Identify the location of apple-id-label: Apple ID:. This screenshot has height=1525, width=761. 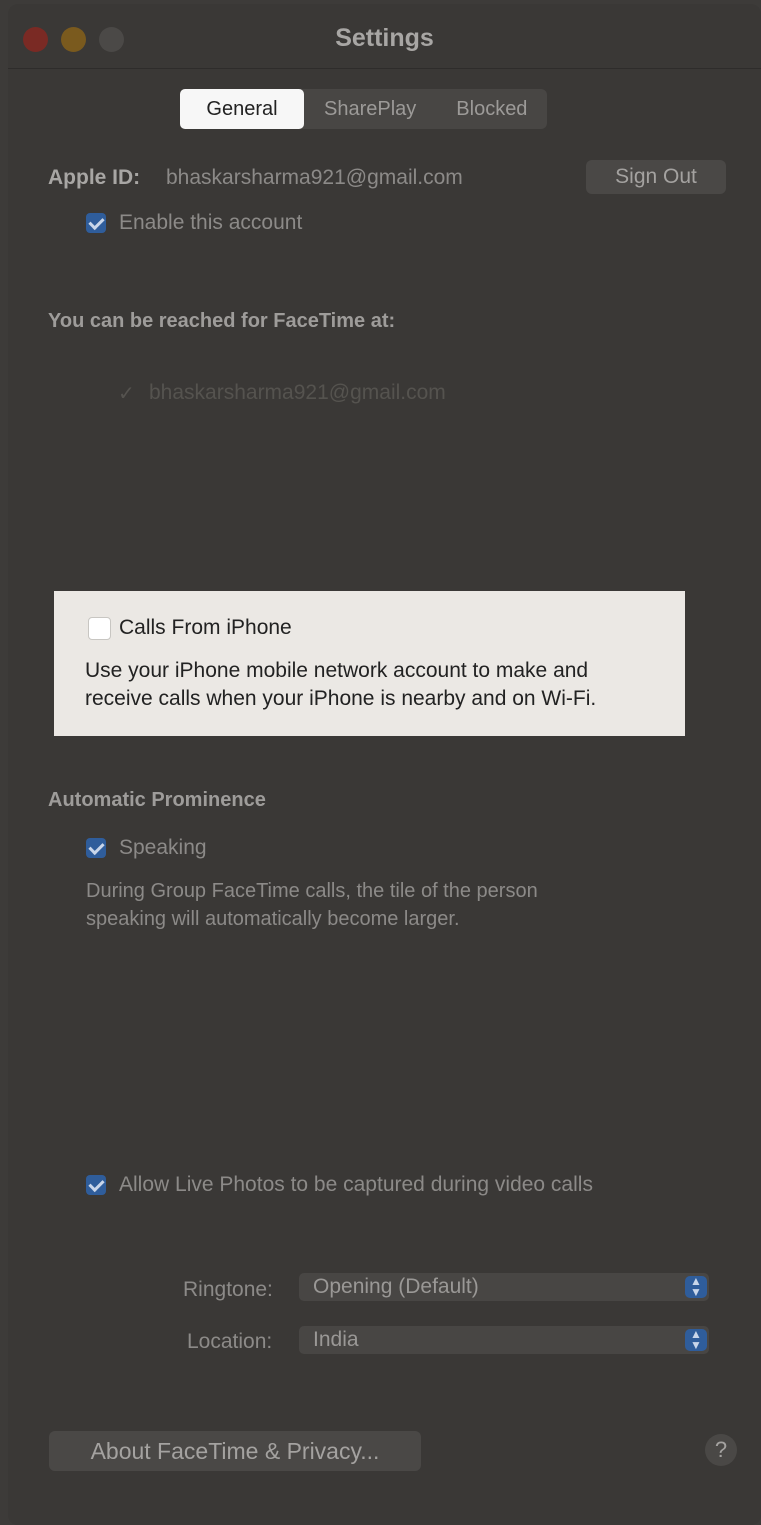
(94, 177).